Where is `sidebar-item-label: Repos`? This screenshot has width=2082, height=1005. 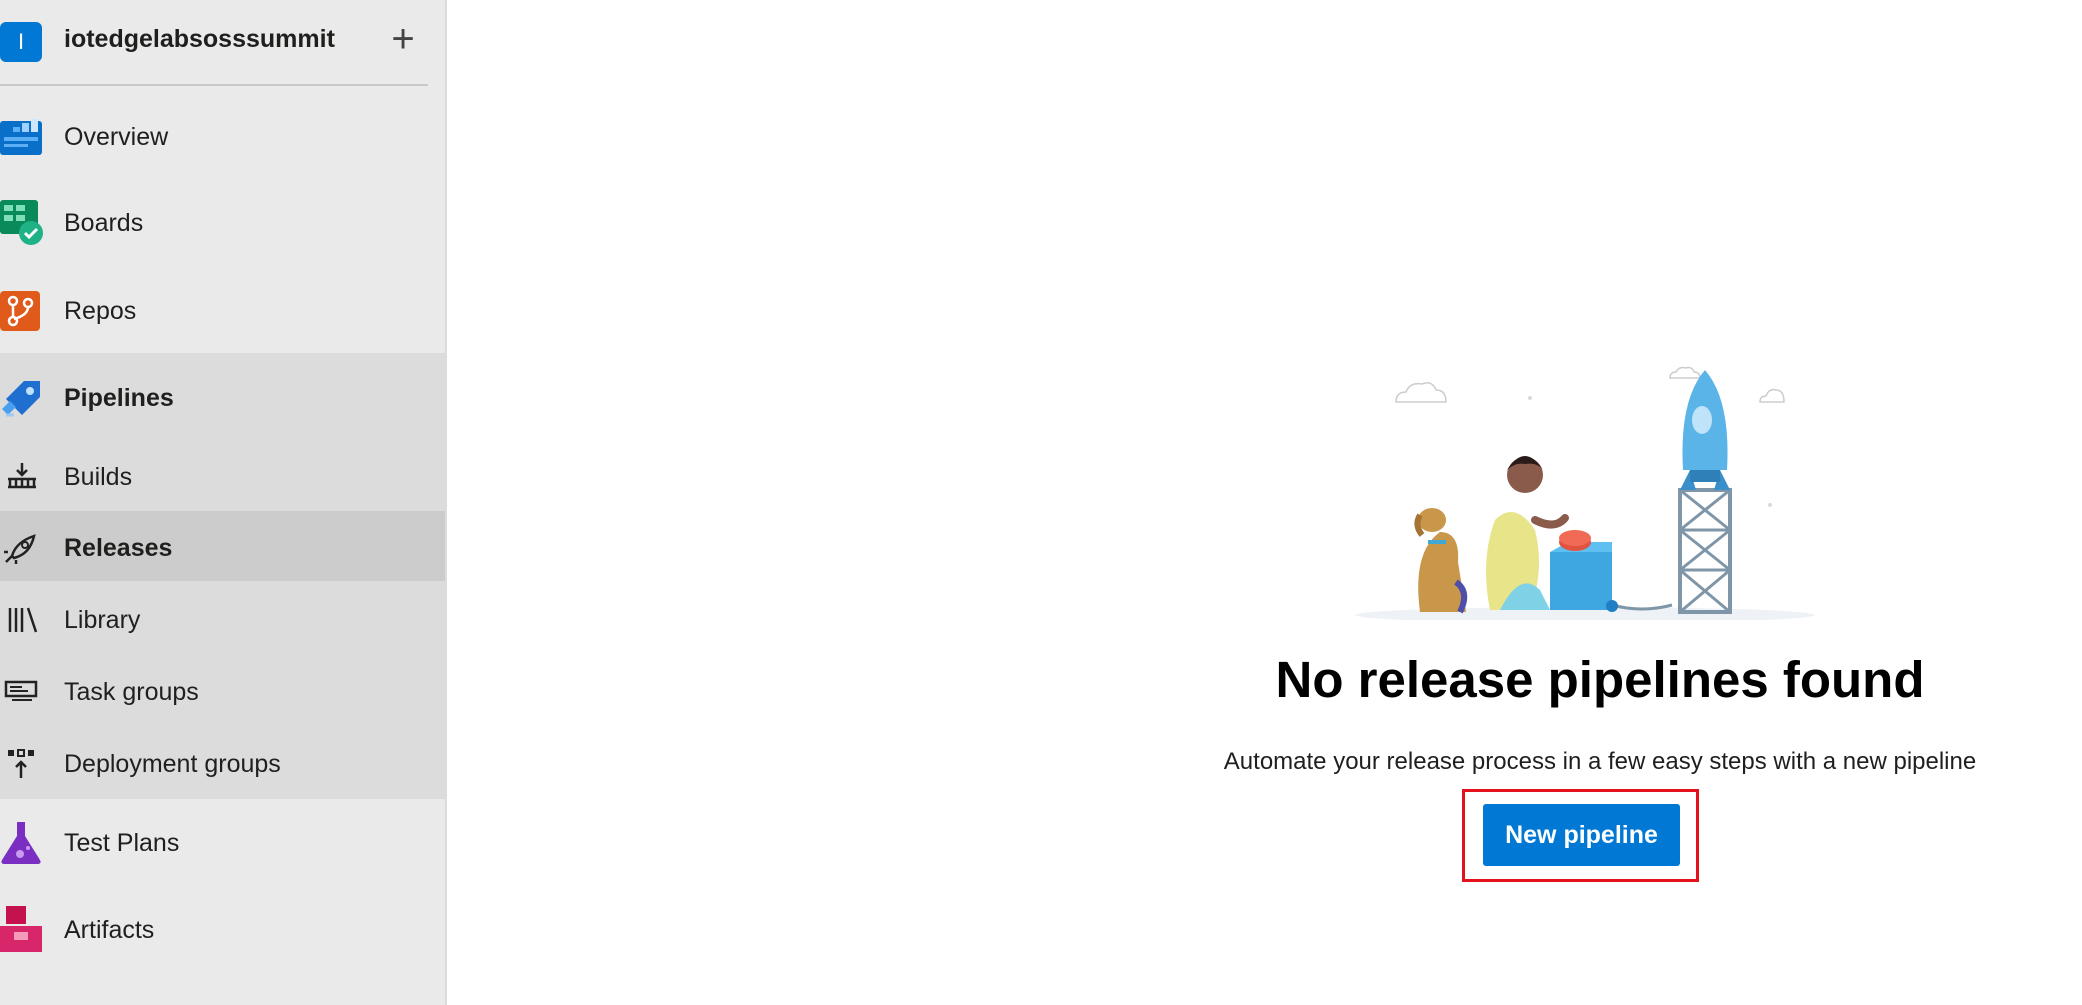 sidebar-item-label: Repos is located at coordinates (100, 310).